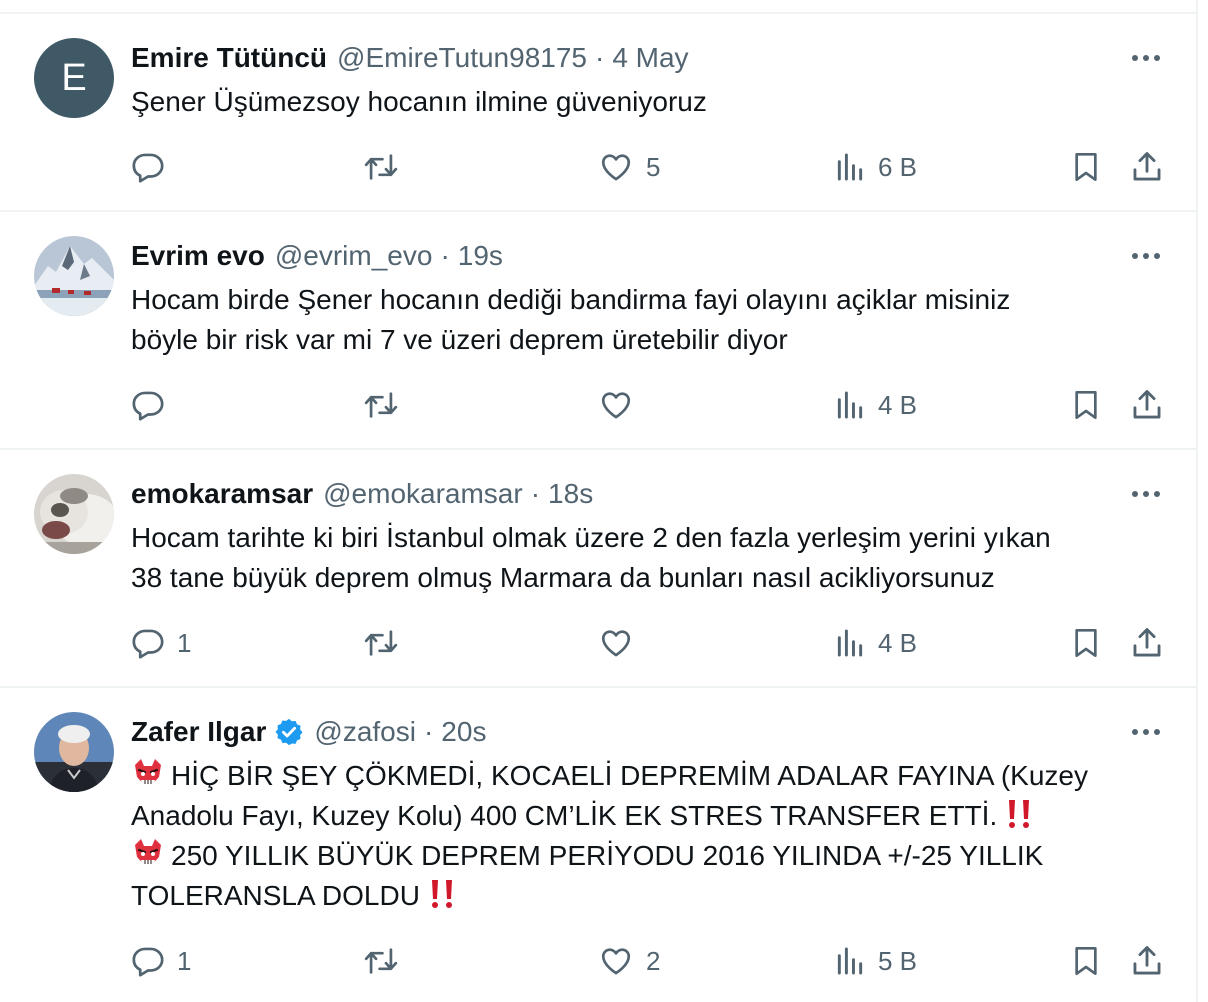 Image resolution: width=1208 pixels, height=1002 pixels. Describe the element at coordinates (423, 494) in the screenshot. I see `author-handle: @emokaramsar` at that location.